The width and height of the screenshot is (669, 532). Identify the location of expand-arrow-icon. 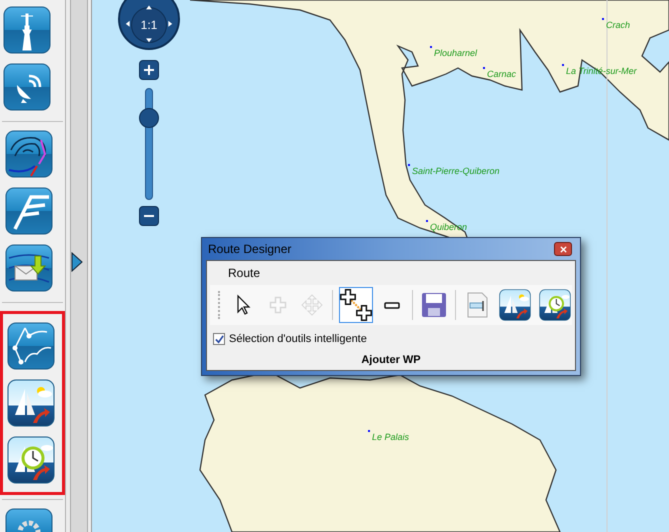
(77, 262).